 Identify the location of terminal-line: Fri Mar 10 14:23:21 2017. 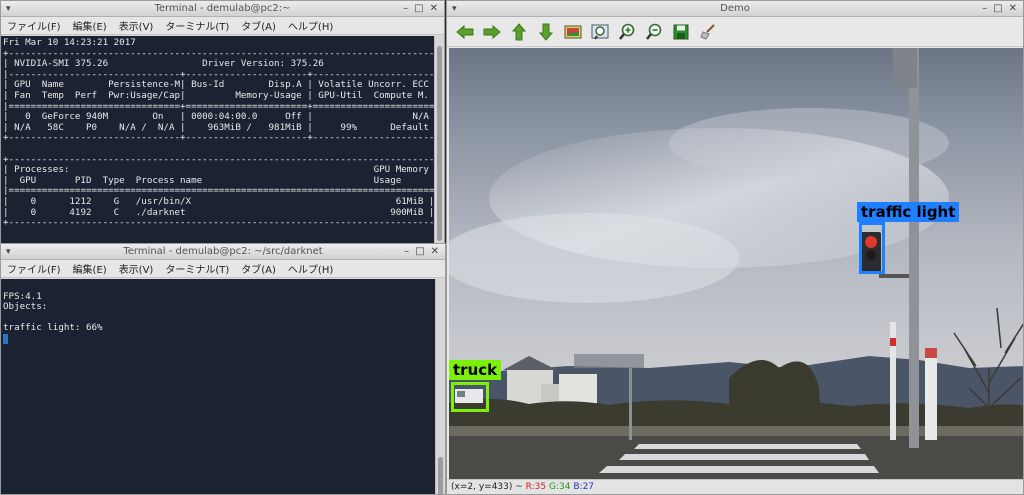
(69, 42).